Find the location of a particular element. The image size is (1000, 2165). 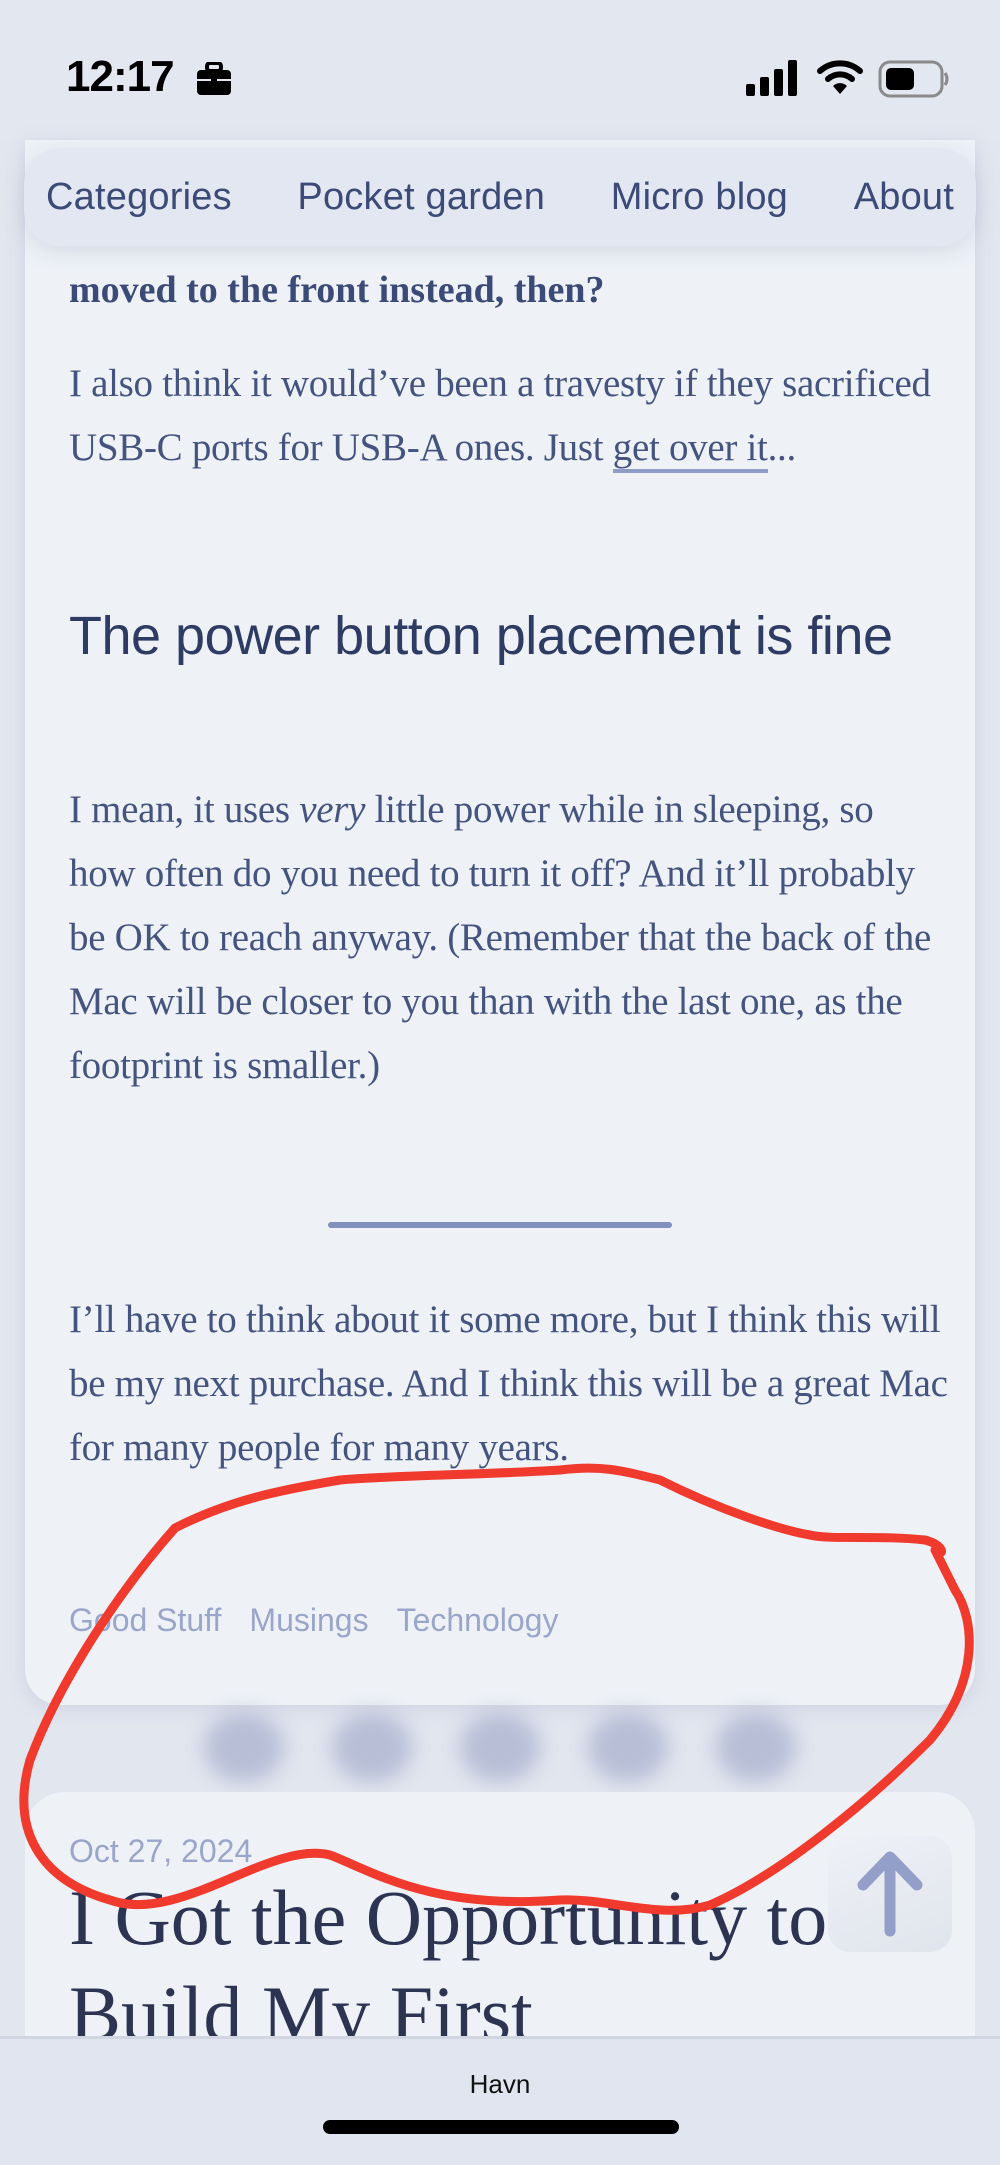

battery-icon is located at coordinates (913, 79).